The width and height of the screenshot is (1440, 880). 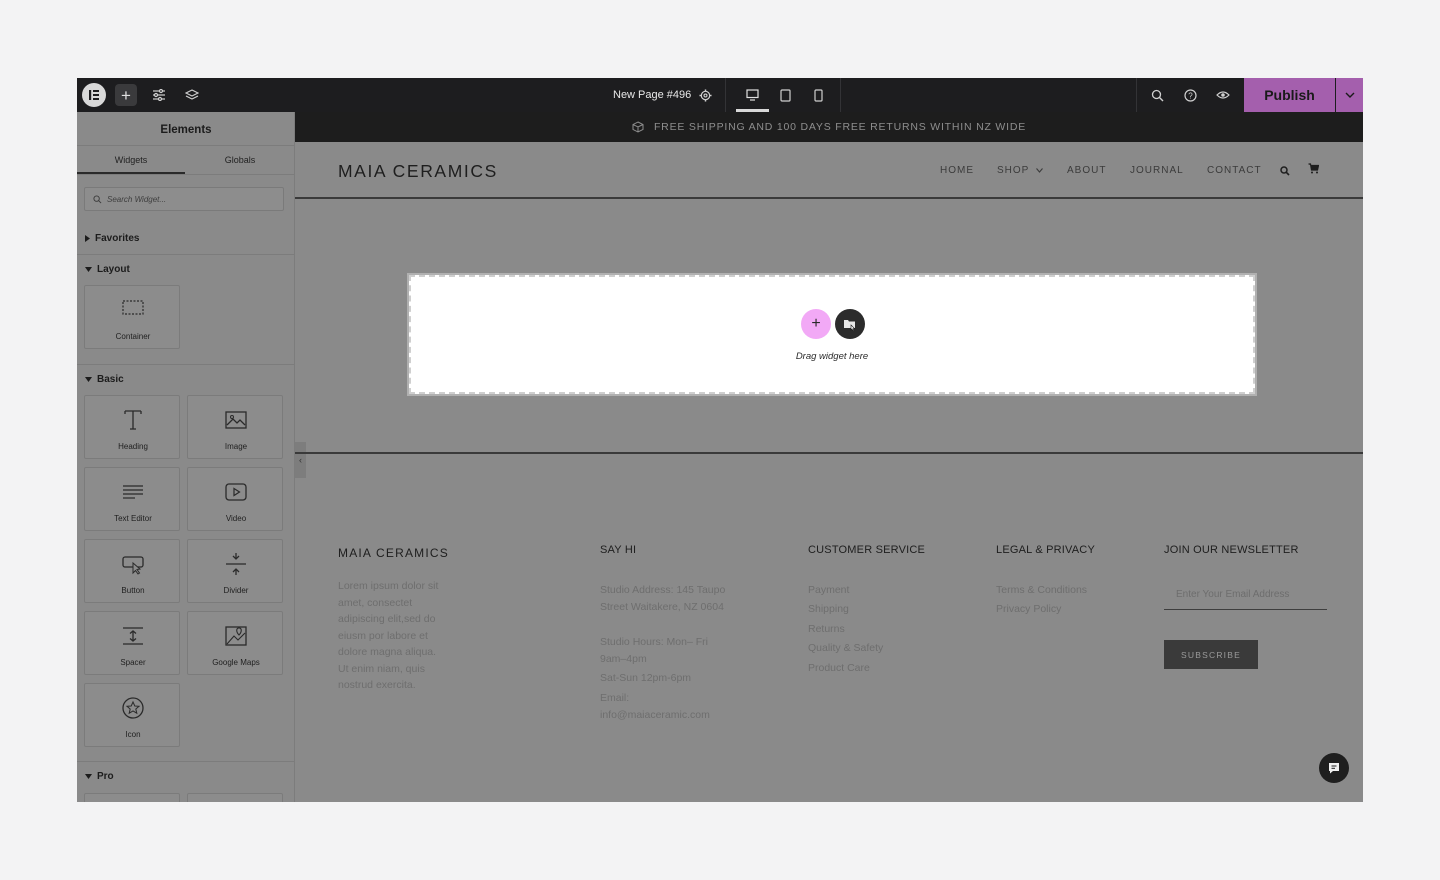 I want to click on category-label: Basic, so click(x=110, y=379).